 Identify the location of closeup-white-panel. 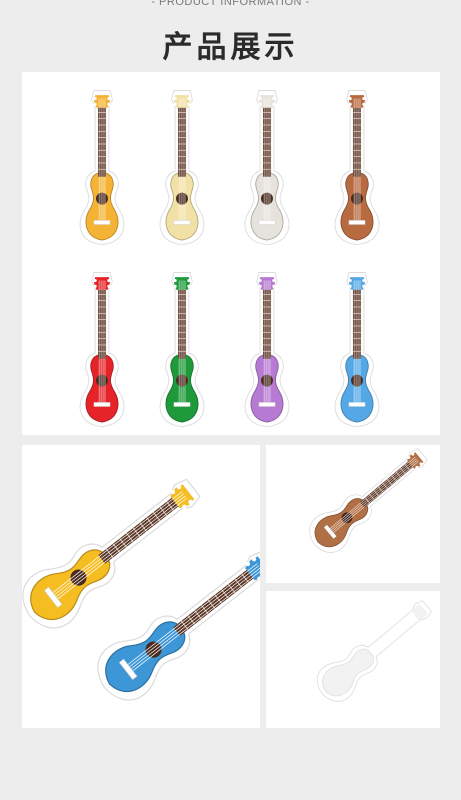
(353, 659).